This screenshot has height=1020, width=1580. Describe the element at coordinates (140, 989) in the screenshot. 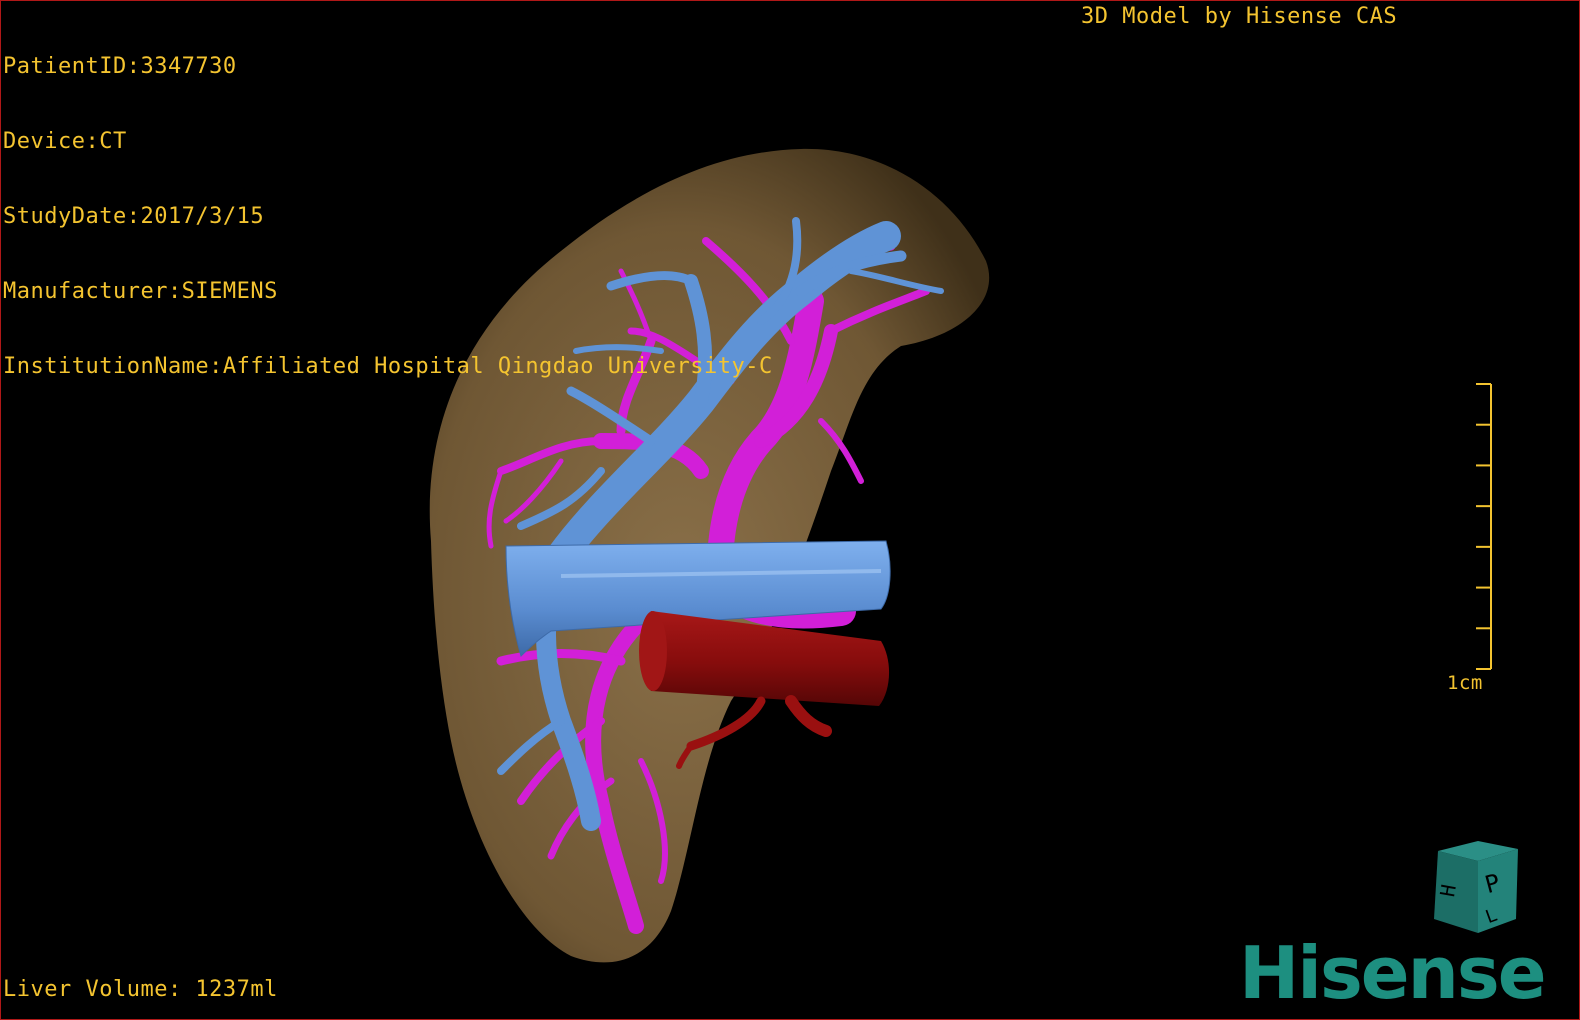

I see `liver-volume: Liver Volume: 1237ml` at that location.